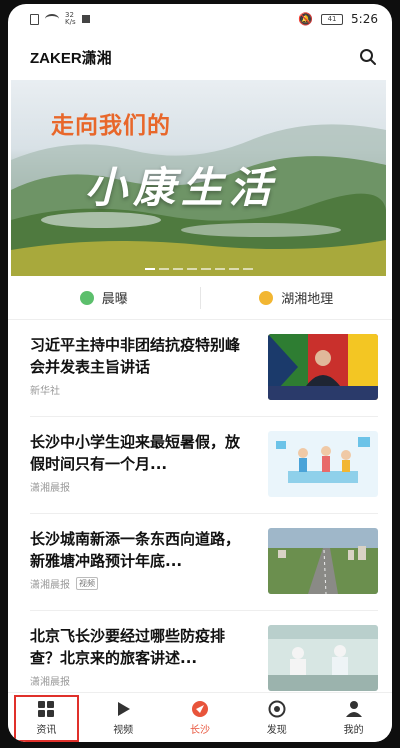 The height and width of the screenshot is (748, 400). What do you see at coordinates (181, 187) in the screenshot?
I see `banner-slogan: 小康生活` at bounding box center [181, 187].